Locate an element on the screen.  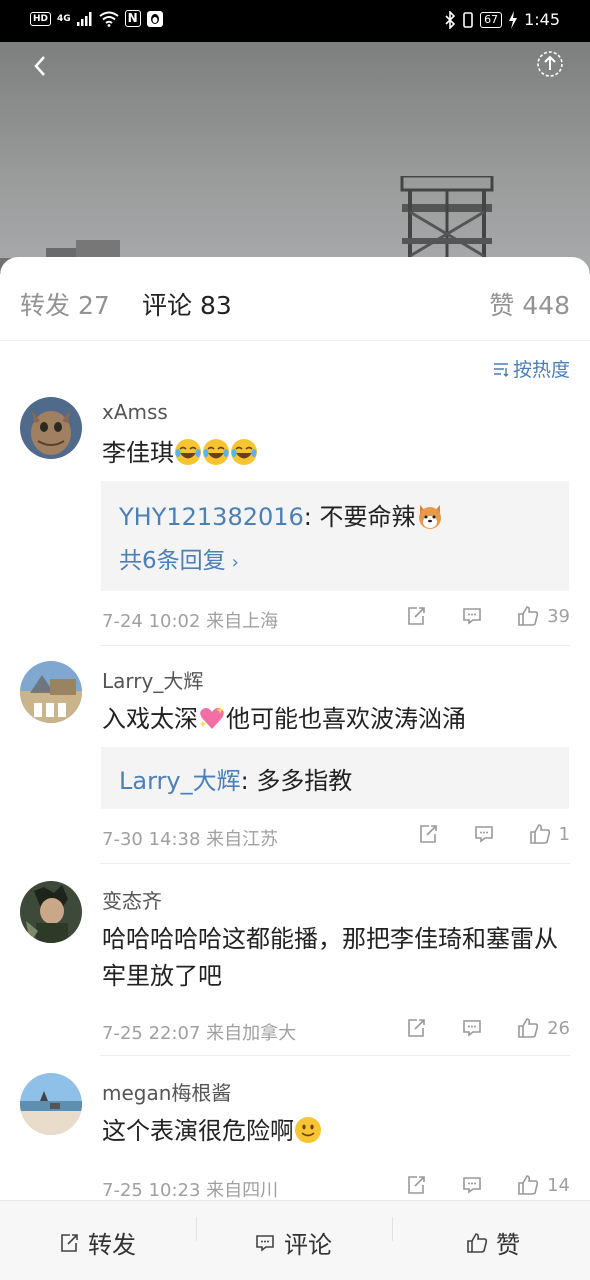
view-replies-link: 共6条回复 › is located at coordinates (179, 558).